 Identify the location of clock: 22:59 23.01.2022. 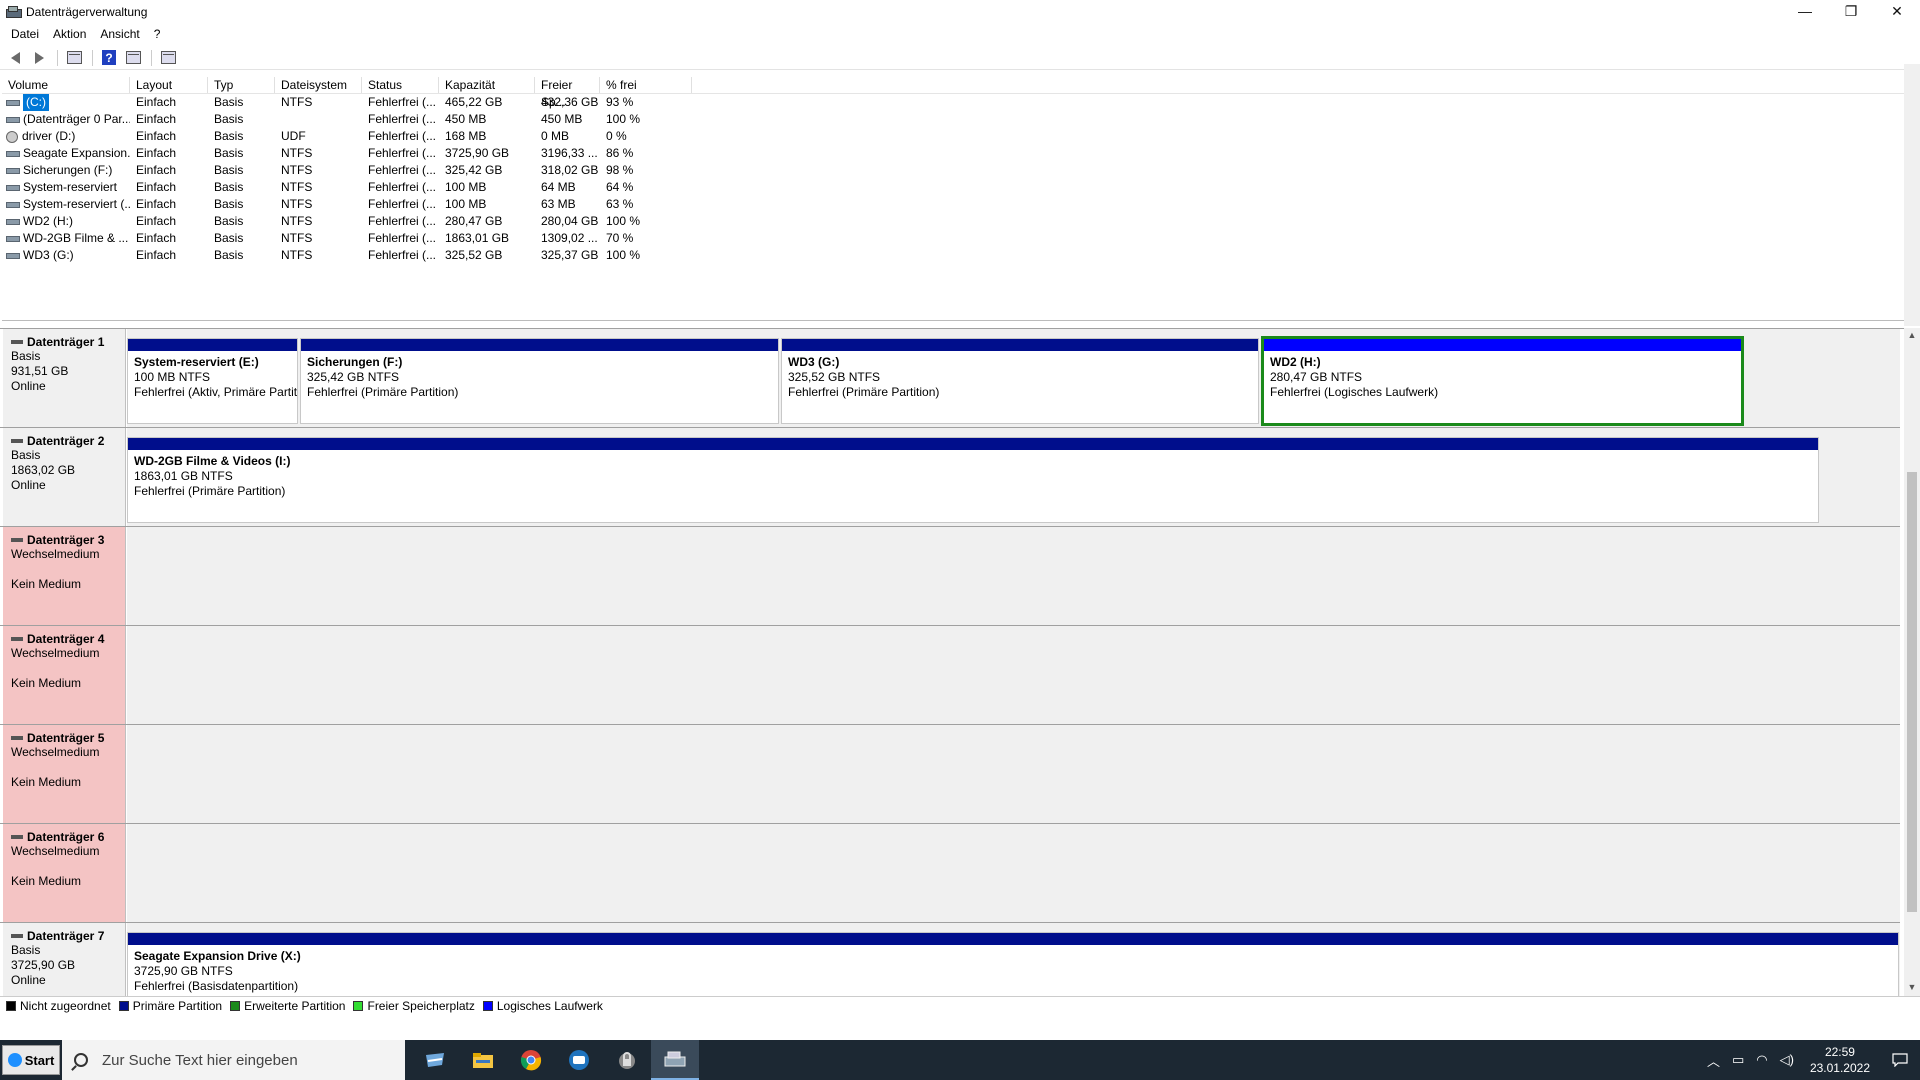
(1840, 1060).